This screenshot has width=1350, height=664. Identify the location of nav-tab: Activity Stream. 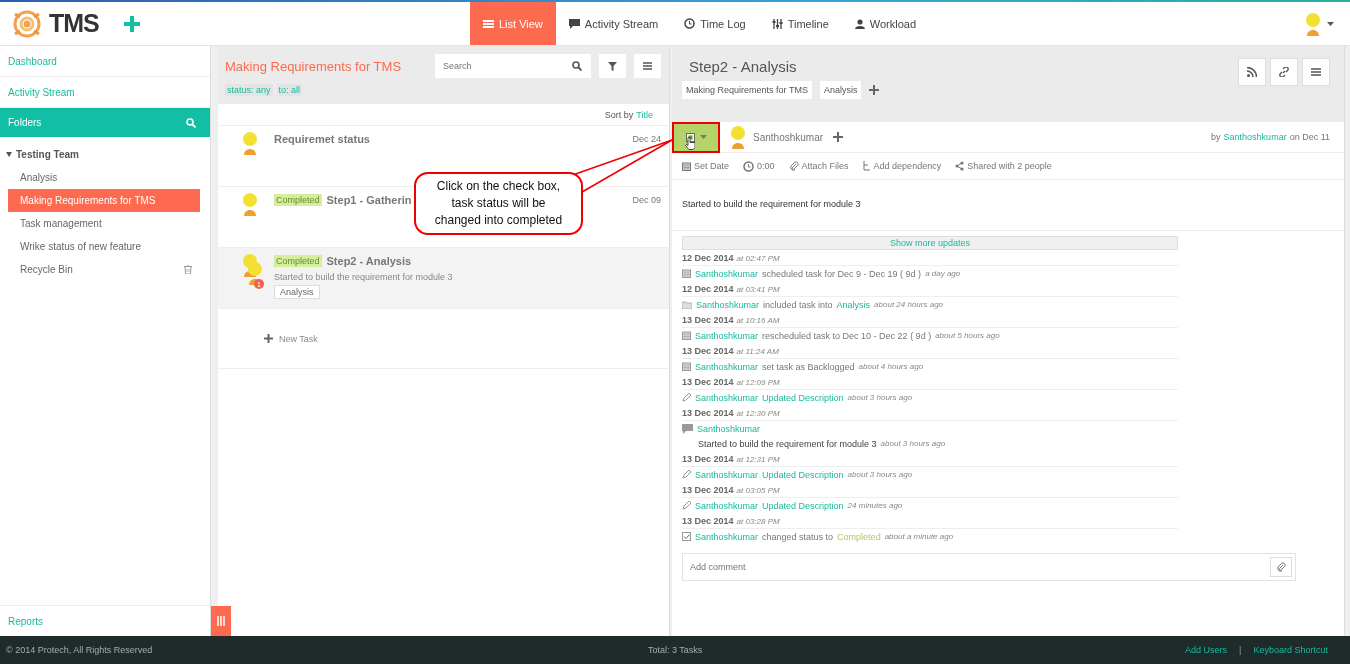
(613, 23).